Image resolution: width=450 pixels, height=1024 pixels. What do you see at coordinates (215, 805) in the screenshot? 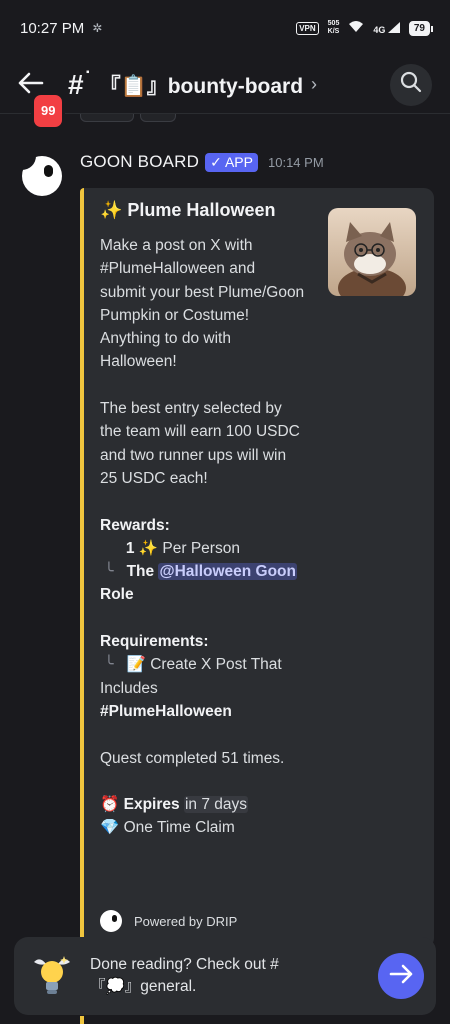
I see `expires-value: in 7 days` at bounding box center [215, 805].